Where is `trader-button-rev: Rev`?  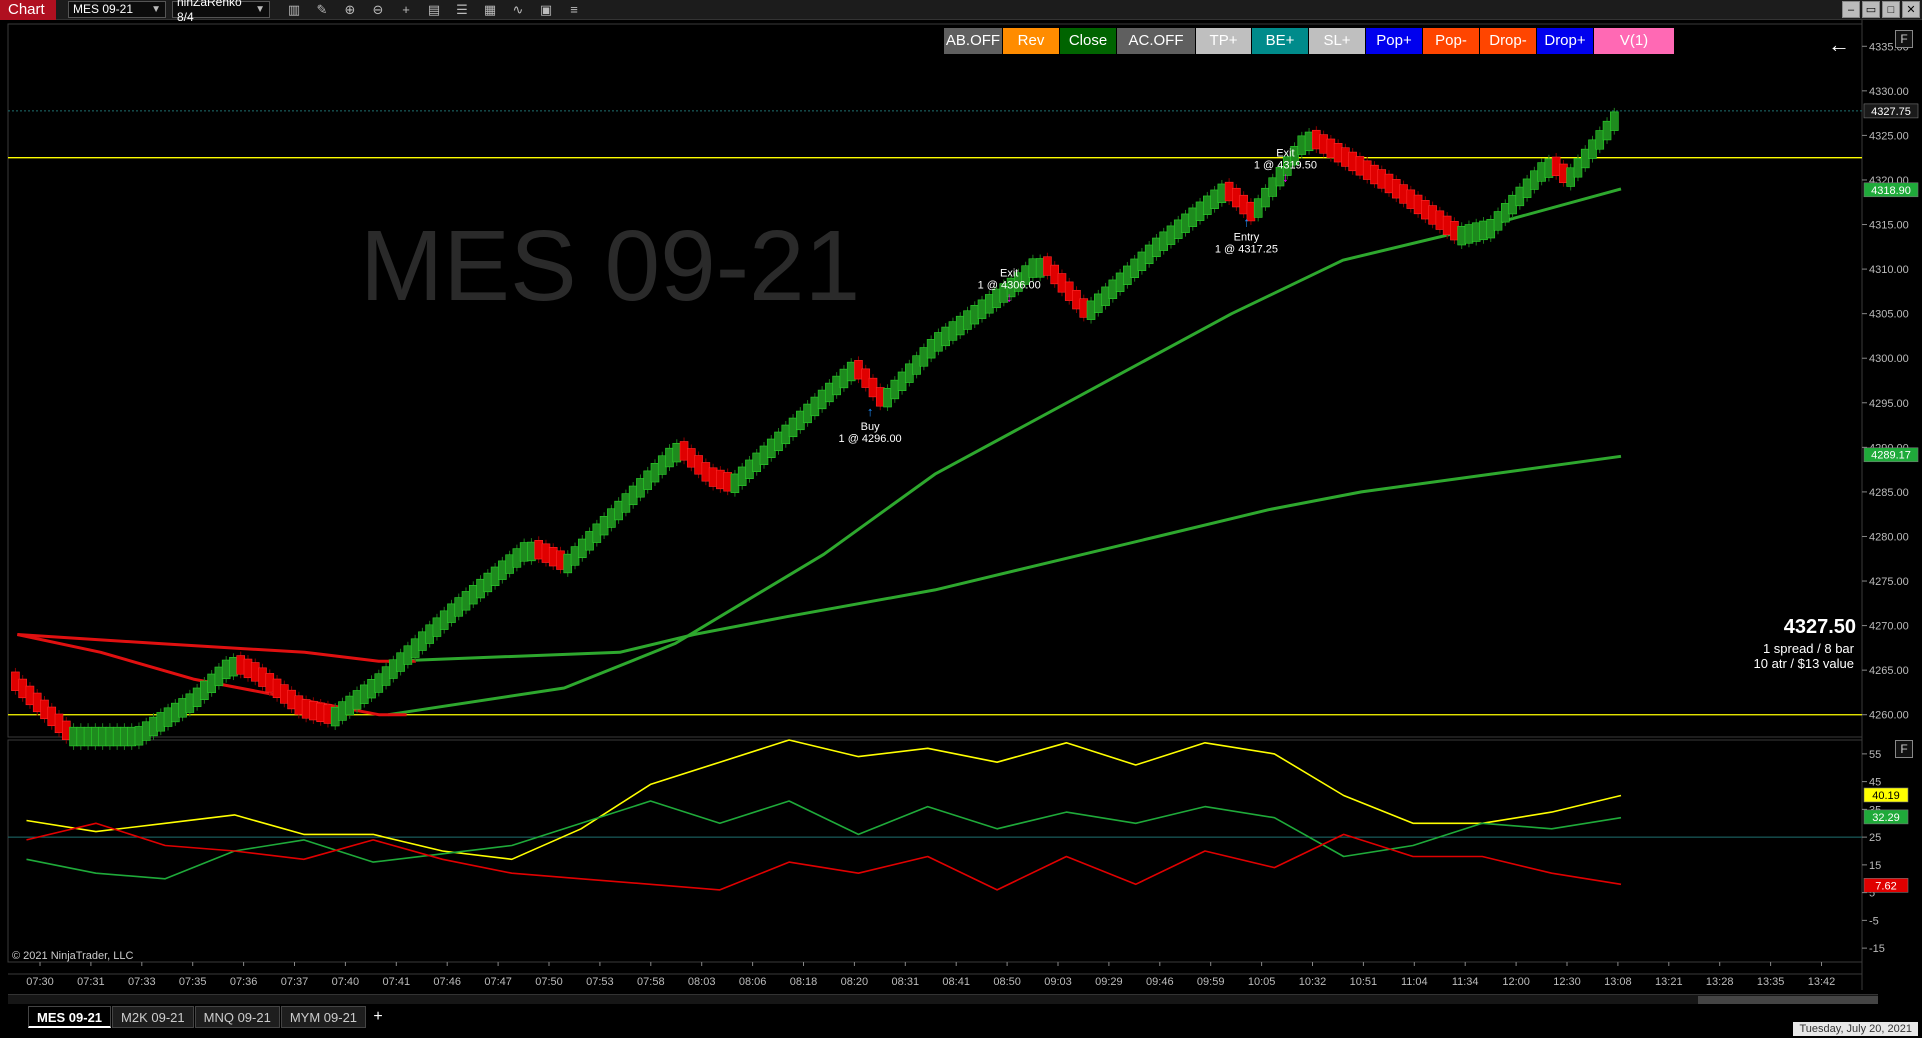 trader-button-rev: Rev is located at coordinates (1031, 41).